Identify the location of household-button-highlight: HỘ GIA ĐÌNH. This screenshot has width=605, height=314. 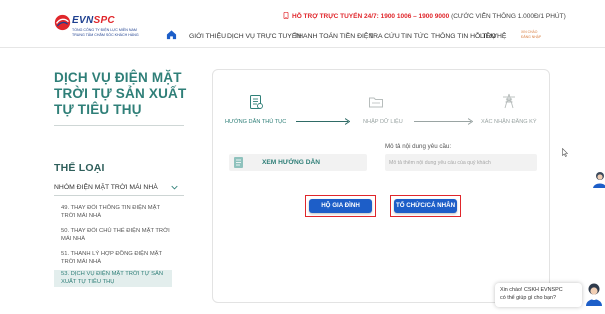
(340, 206).